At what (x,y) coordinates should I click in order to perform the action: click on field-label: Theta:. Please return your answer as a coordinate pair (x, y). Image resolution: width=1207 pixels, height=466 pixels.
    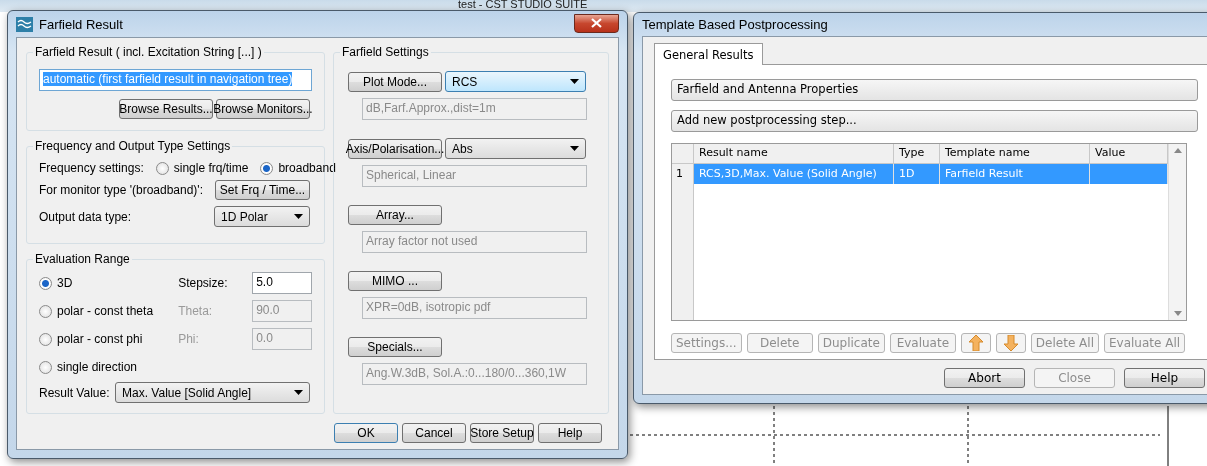
    Looking at the image, I should click on (196, 311).